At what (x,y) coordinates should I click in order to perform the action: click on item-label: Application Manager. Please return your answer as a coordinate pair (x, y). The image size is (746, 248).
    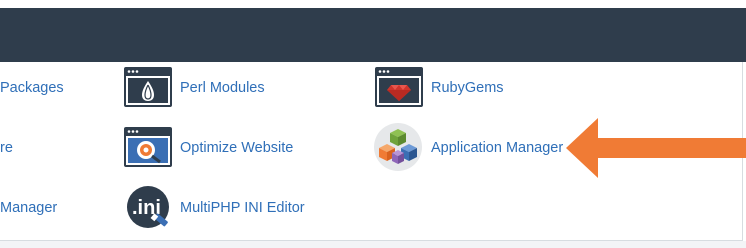
    Looking at the image, I should click on (497, 148).